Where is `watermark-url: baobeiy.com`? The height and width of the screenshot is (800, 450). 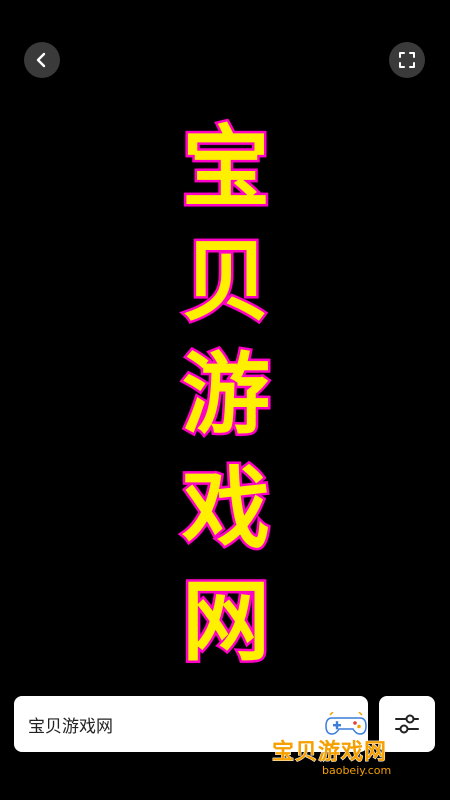 watermark-url: baobeiy.com is located at coordinates (357, 770).